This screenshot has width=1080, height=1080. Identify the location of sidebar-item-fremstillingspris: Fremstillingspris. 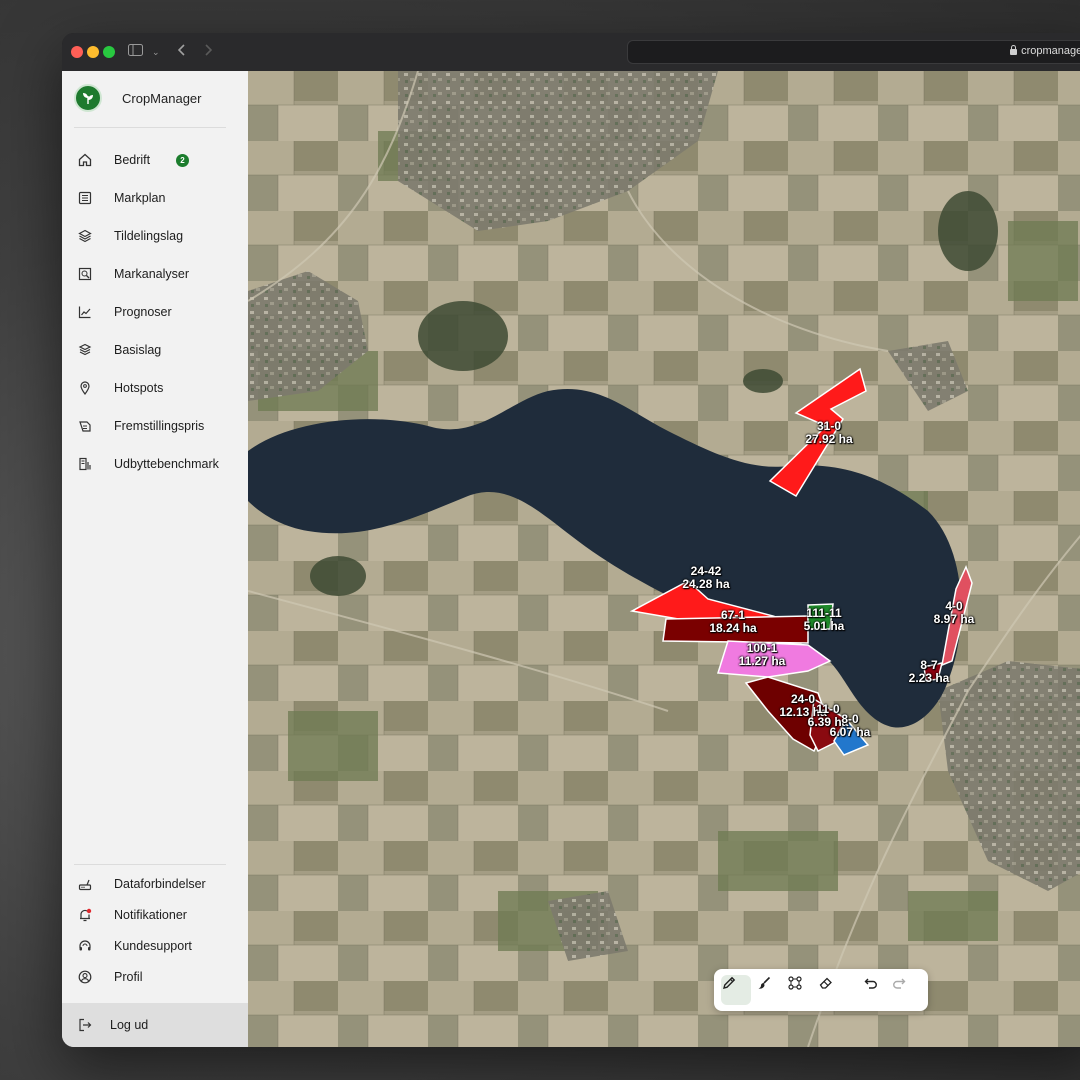
(155, 426).